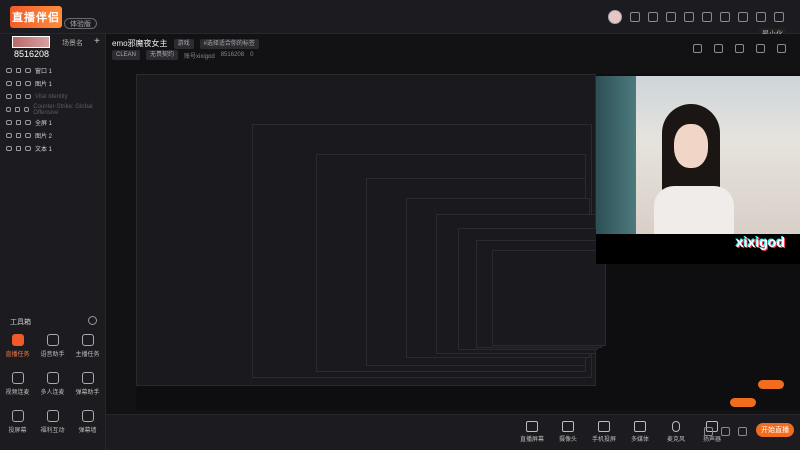 The height and width of the screenshot is (450, 800). What do you see at coordinates (743, 17) in the screenshot?
I see `minimize-icon` at bounding box center [743, 17].